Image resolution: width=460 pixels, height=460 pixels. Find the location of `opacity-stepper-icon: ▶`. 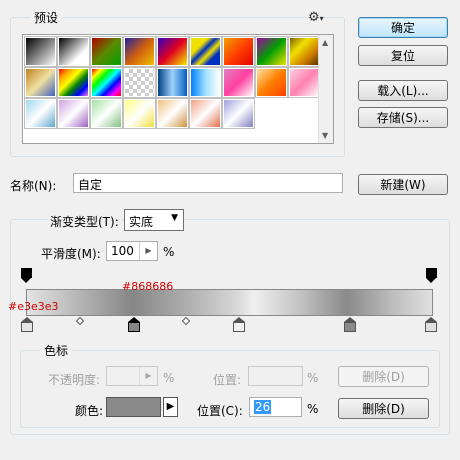

opacity-stepper-icon: ▶ is located at coordinates (148, 376).